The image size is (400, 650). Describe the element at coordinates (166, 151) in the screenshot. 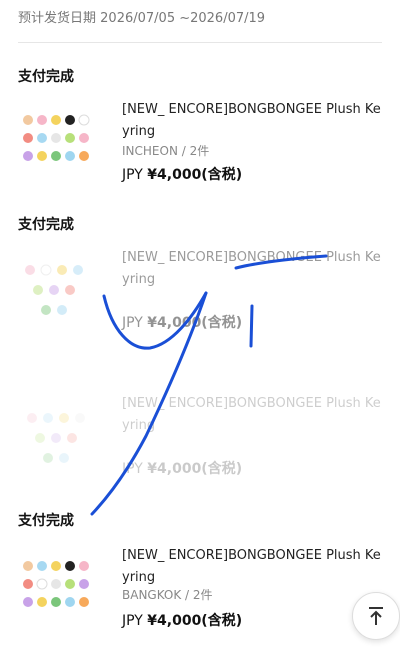

I see `product-variant: INCHEON / 2件` at that location.